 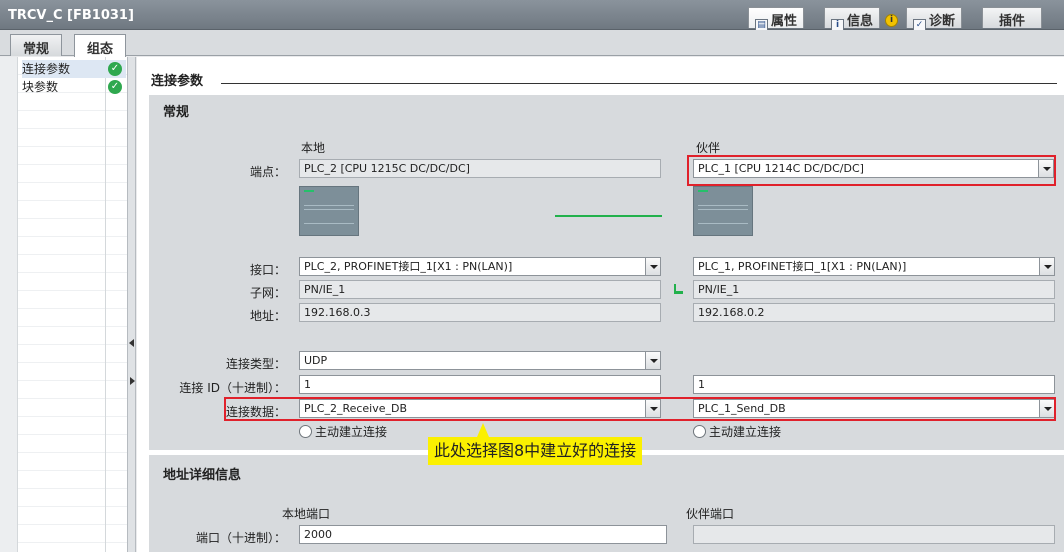 I want to click on partner-active-connection-radio: 主动建立连接, so click(x=737, y=431).